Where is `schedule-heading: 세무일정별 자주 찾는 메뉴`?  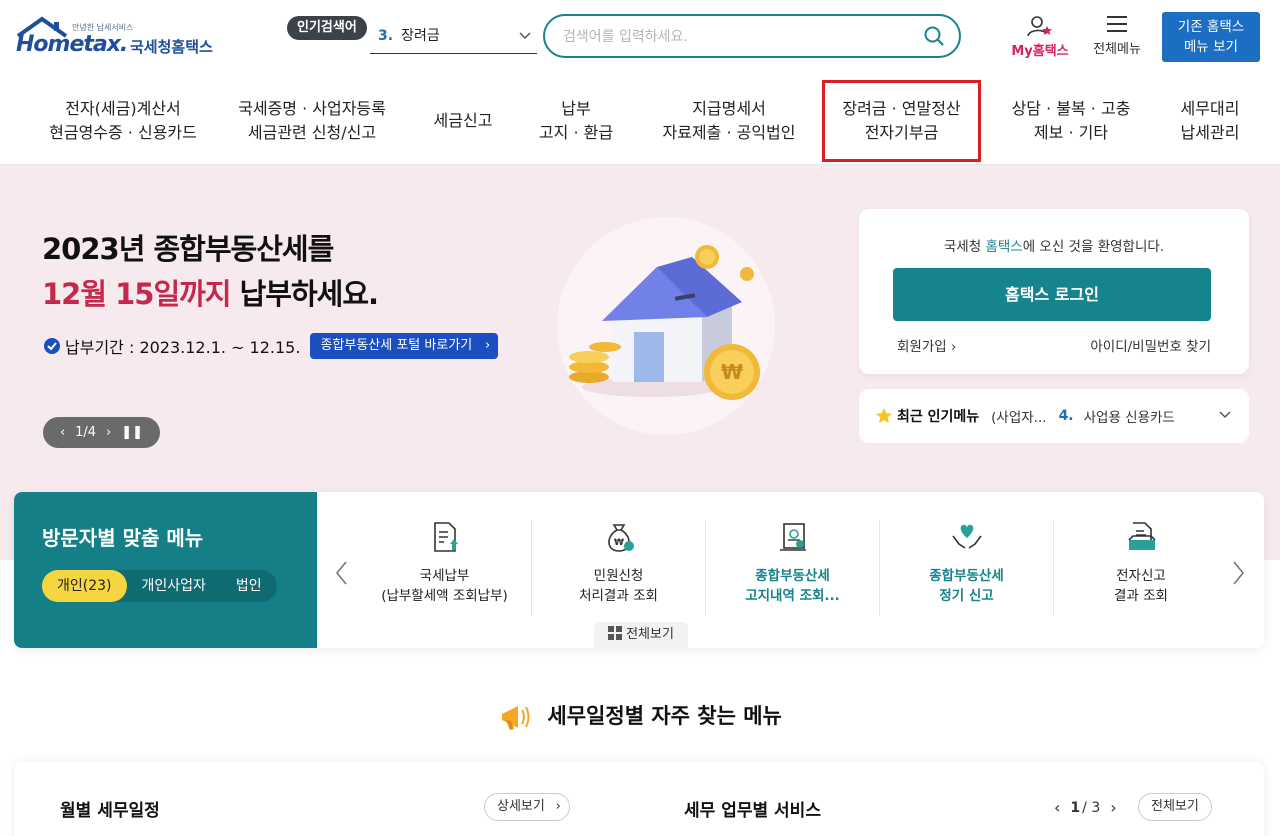
schedule-heading: 세무일정별 자주 찾는 메뉴 is located at coordinates (640, 717).